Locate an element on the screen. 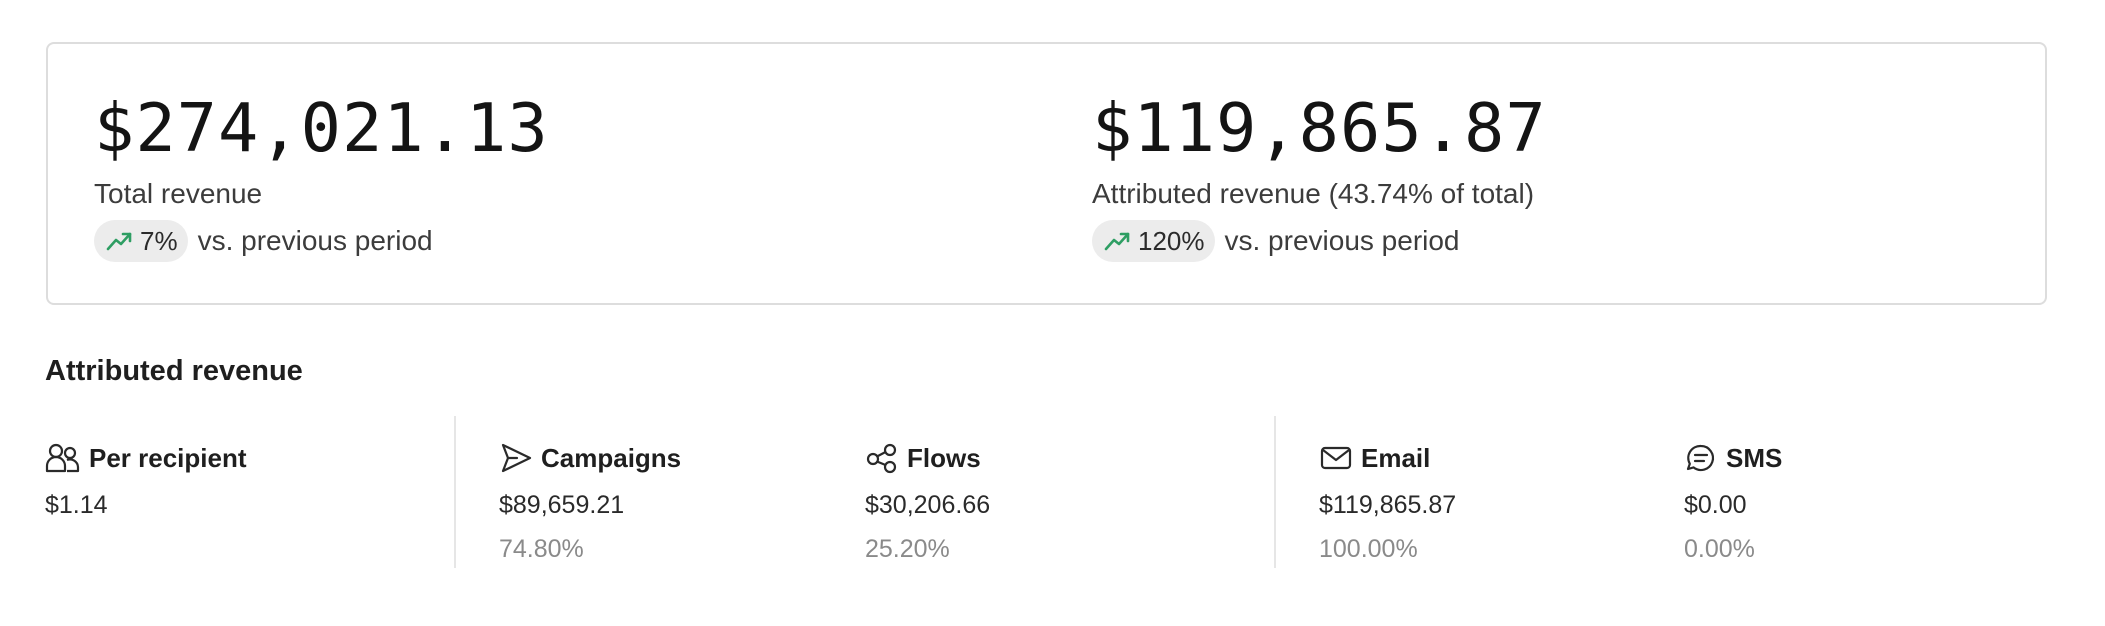 This screenshot has height=626, width=2105. metric-value: $1.14 is located at coordinates (76, 505).